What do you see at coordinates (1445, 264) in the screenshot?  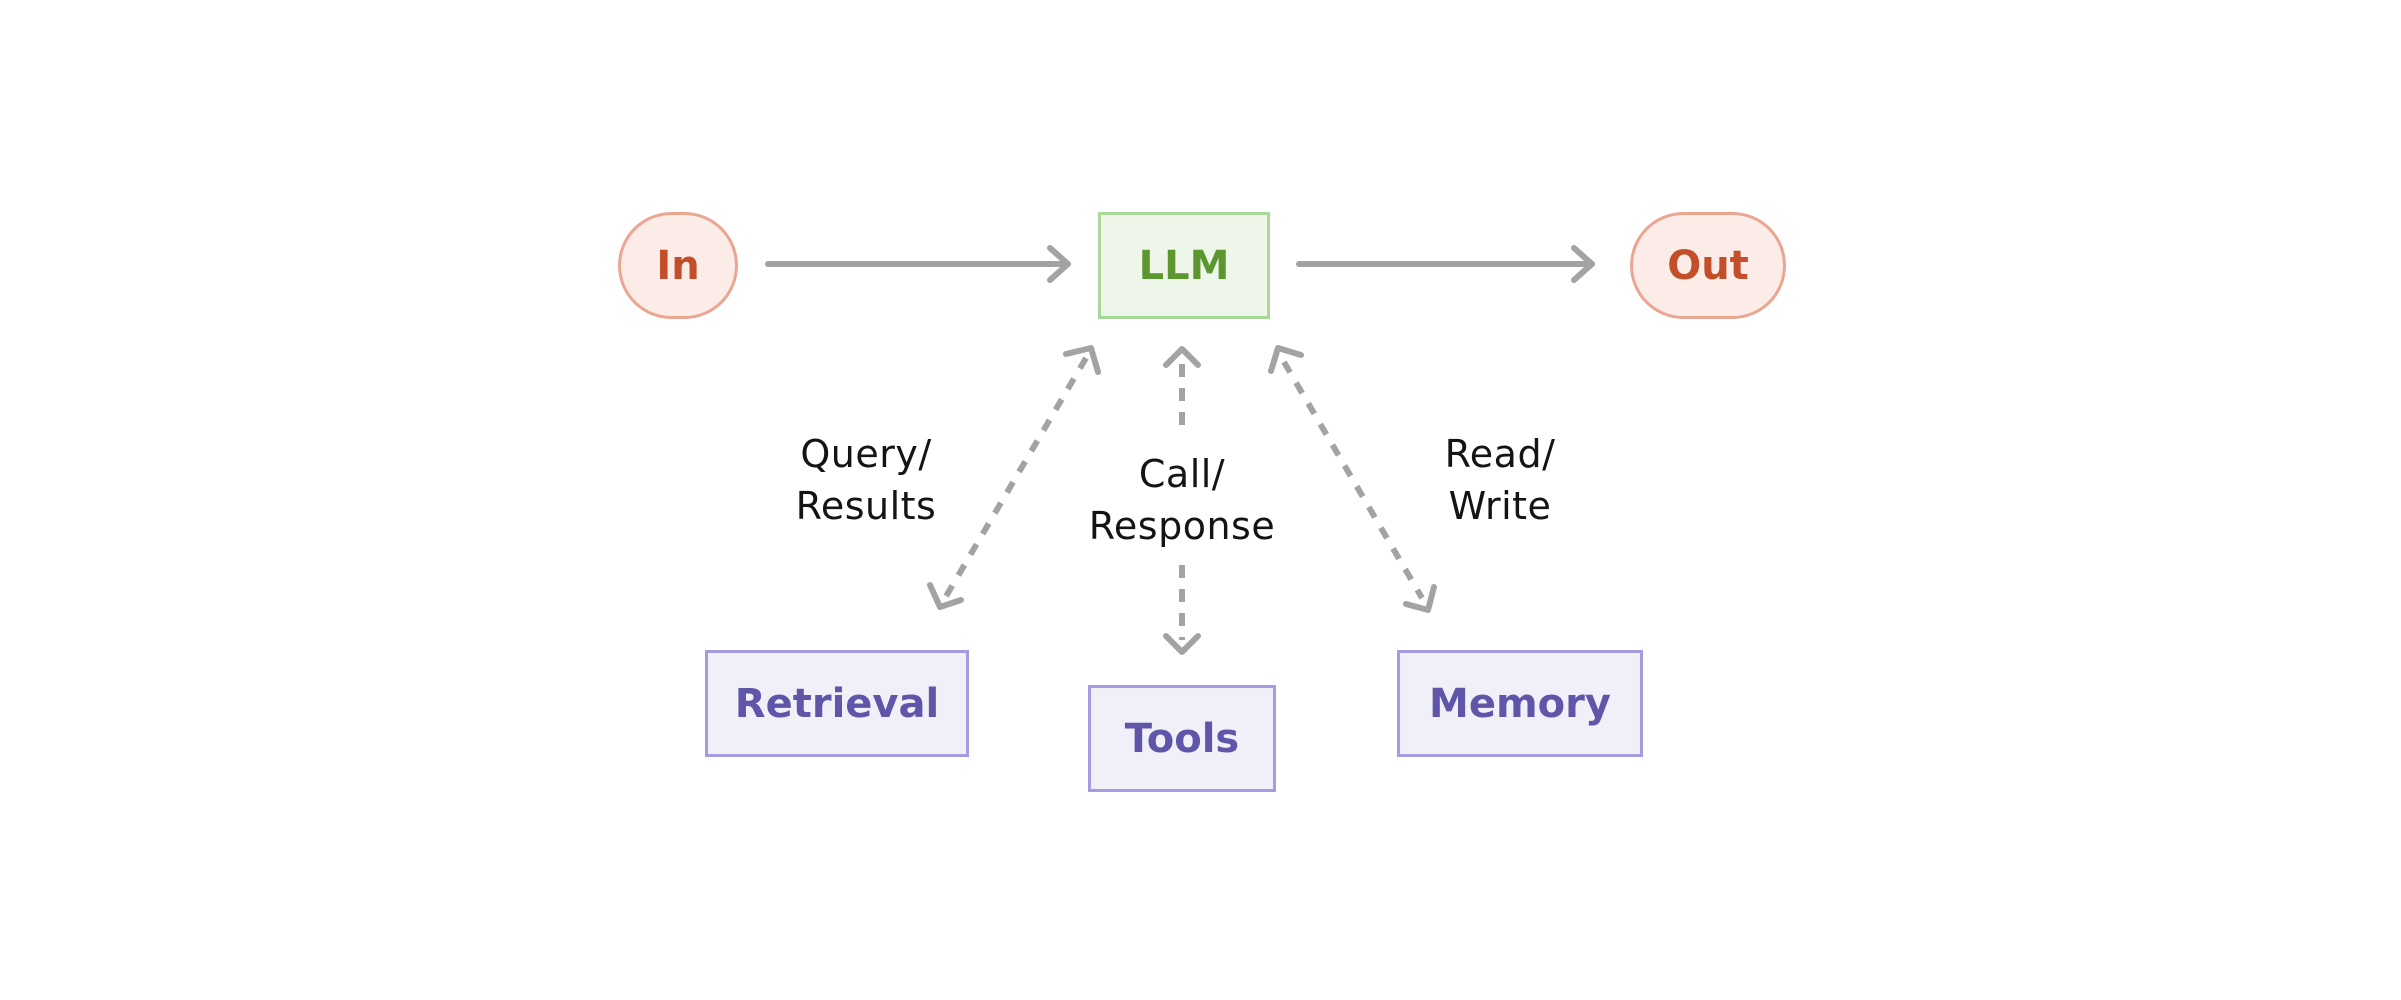 I see `arrow-llm-to-out` at bounding box center [1445, 264].